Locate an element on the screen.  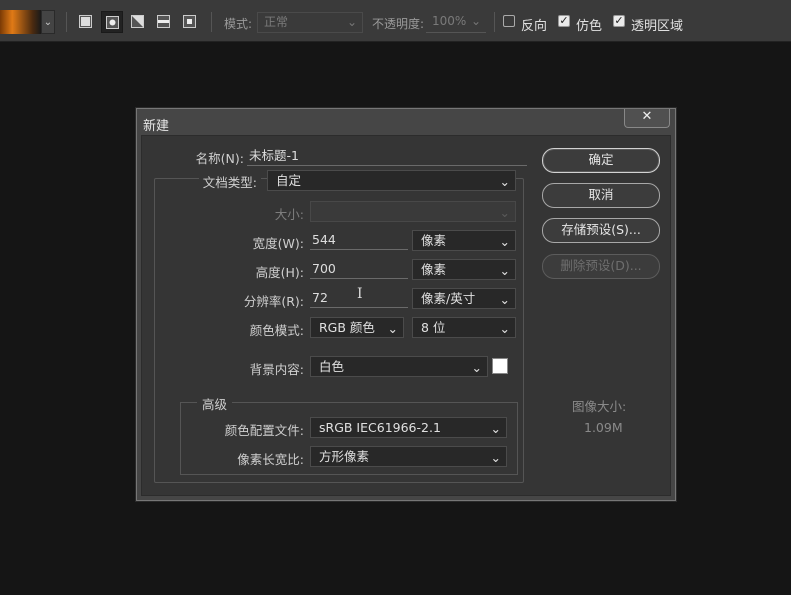
resolution-value: 72 is located at coordinates (320, 297).